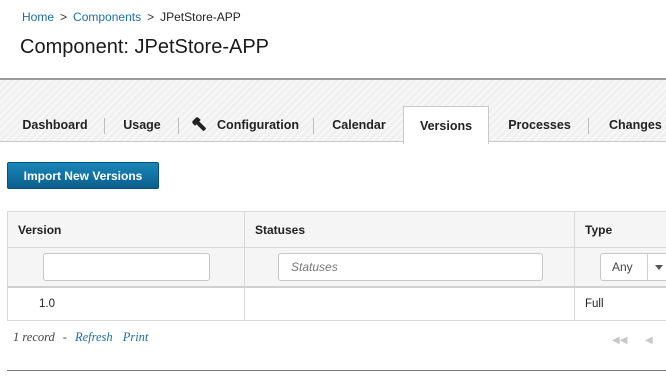  I want to click on breadcrumb-home-link: Home, so click(38, 17).